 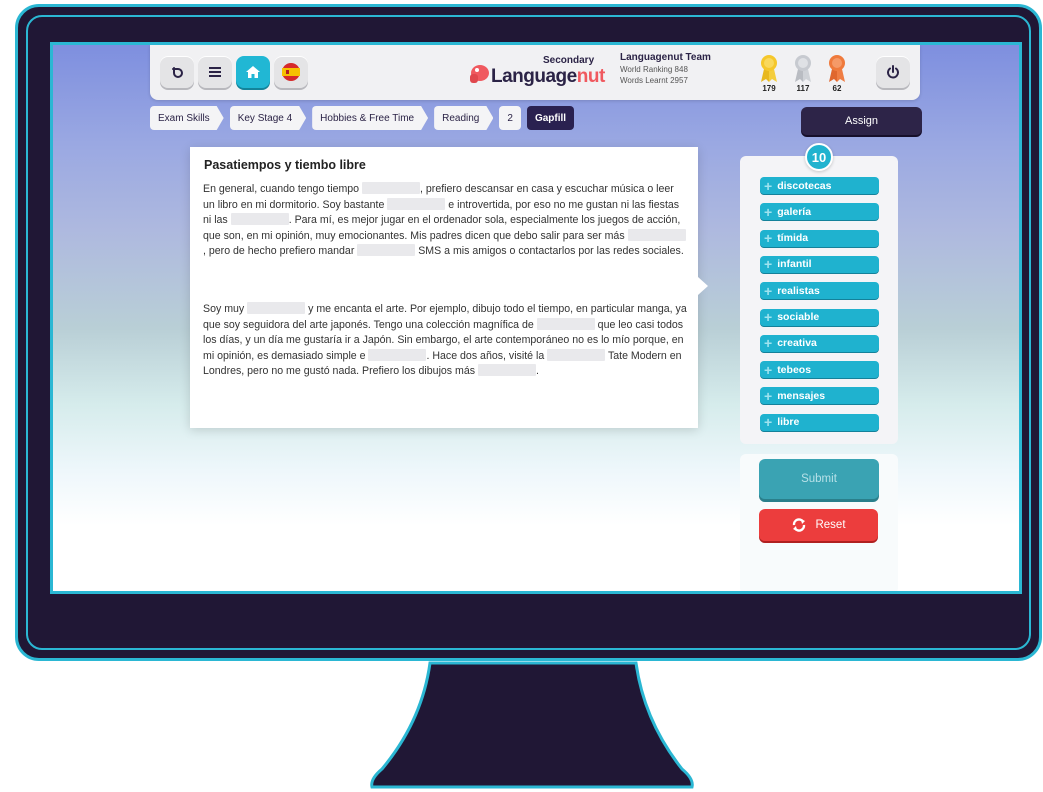 What do you see at coordinates (819, 343) in the screenshot?
I see `word-chip: + creativa` at bounding box center [819, 343].